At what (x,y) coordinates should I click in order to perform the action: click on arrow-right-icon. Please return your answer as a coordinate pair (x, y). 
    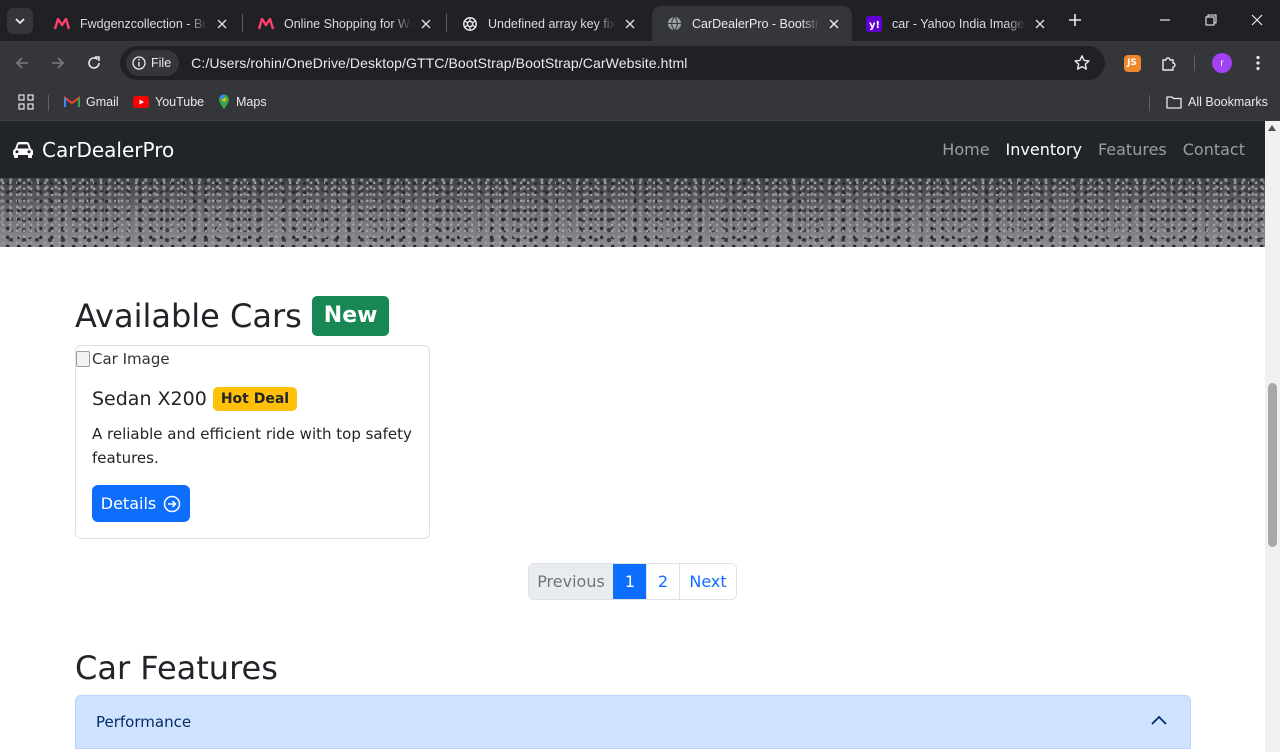
    Looking at the image, I should click on (58, 63).